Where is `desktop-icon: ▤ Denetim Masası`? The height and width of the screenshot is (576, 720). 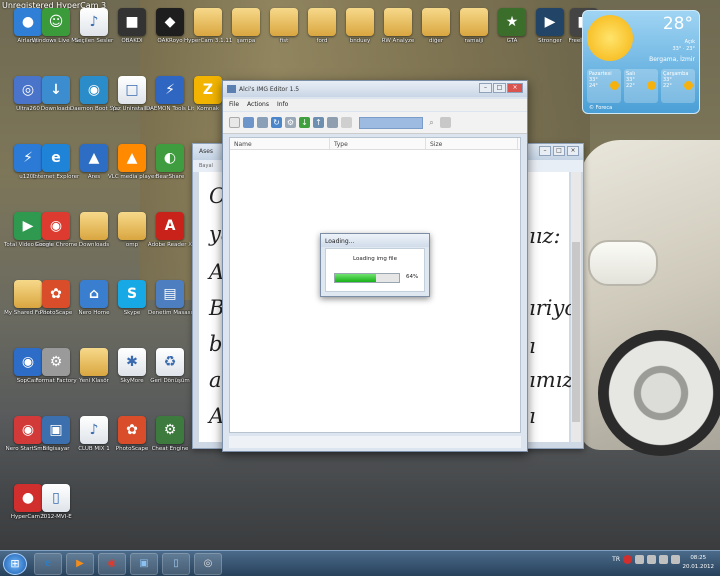 desktop-icon: ▤ Denetim Masası is located at coordinates (170, 298).